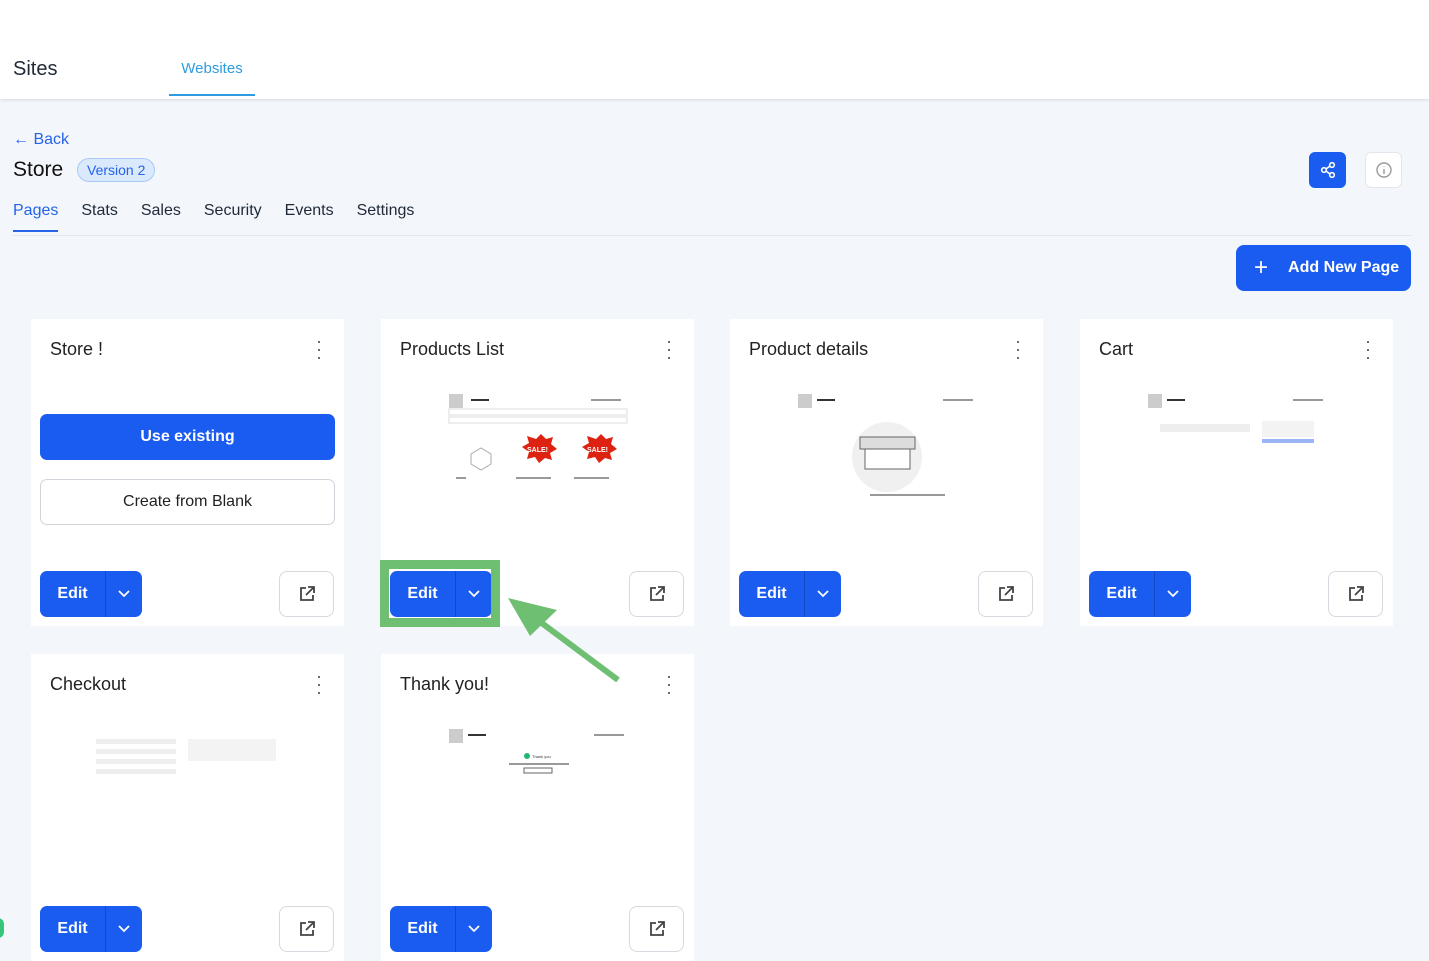 The width and height of the screenshot is (1429, 961). I want to click on page-card: Checkout · · · Edit, so click(187, 807).